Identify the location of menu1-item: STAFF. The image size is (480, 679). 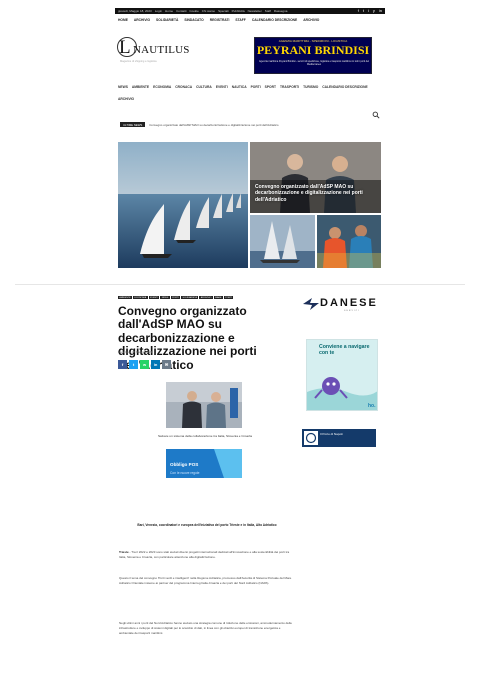
(240, 20).